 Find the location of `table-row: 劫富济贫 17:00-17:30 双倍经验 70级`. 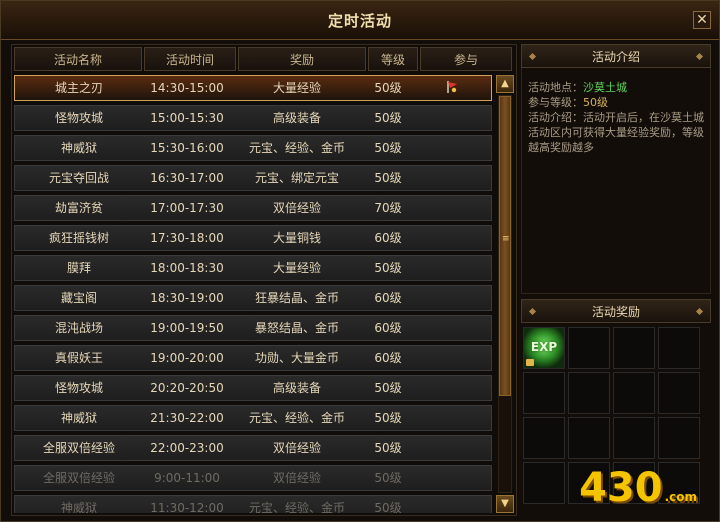

table-row: 劫富济贫 17:00-17:30 双倍经验 70级 is located at coordinates (253, 208).